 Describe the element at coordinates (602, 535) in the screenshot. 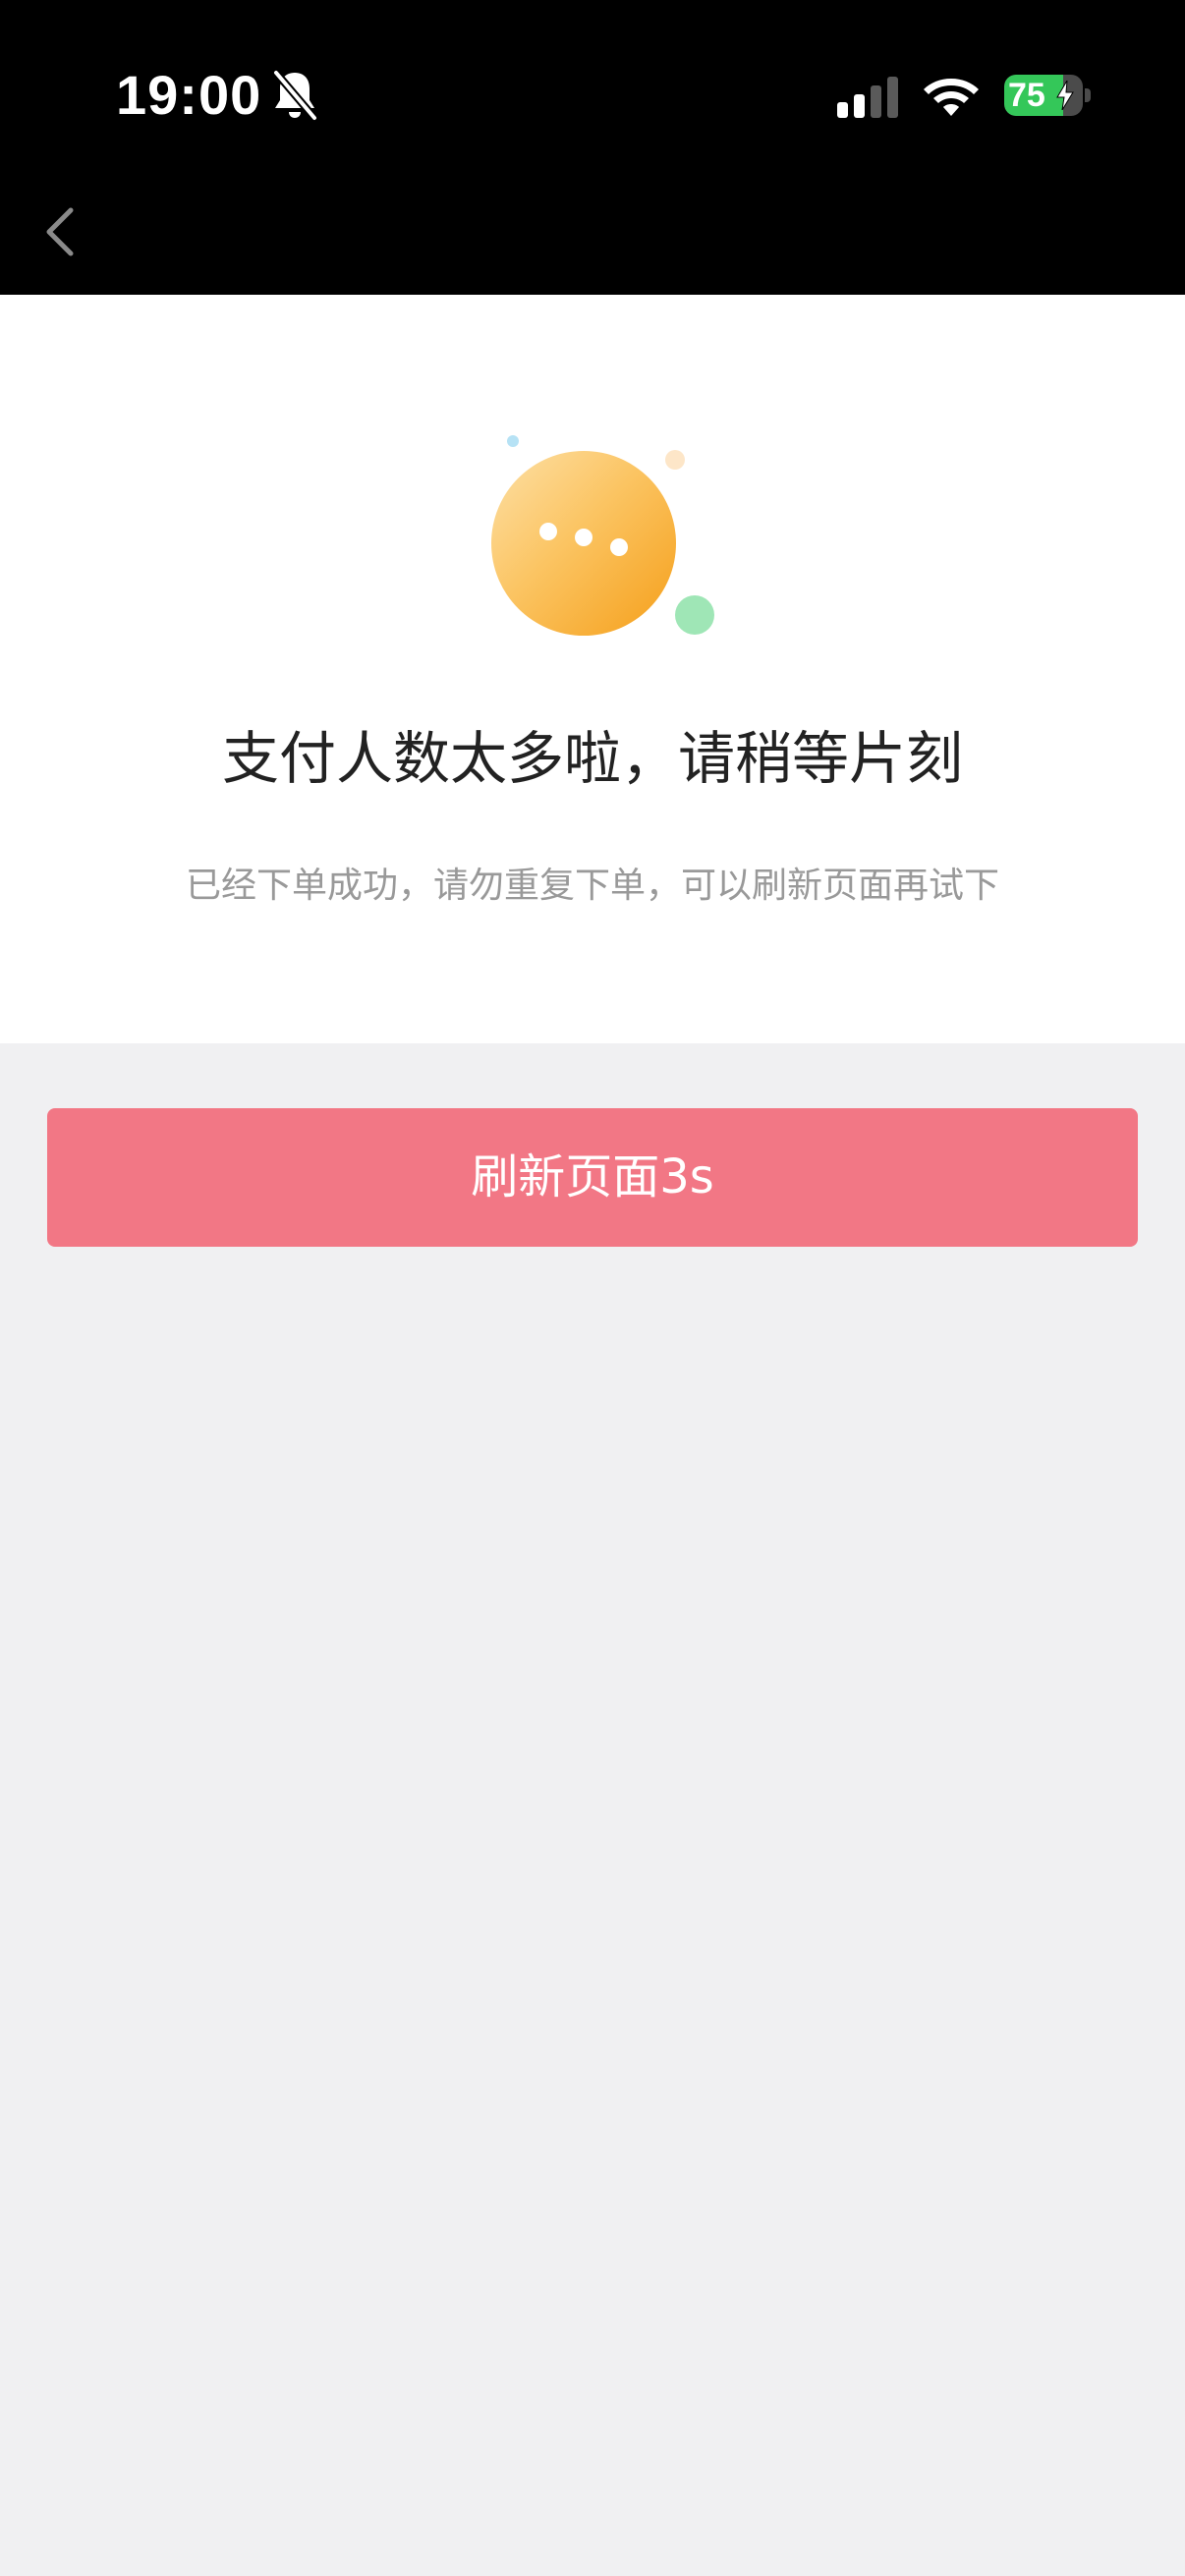

I see `chat-bubble-dots-icon` at that location.